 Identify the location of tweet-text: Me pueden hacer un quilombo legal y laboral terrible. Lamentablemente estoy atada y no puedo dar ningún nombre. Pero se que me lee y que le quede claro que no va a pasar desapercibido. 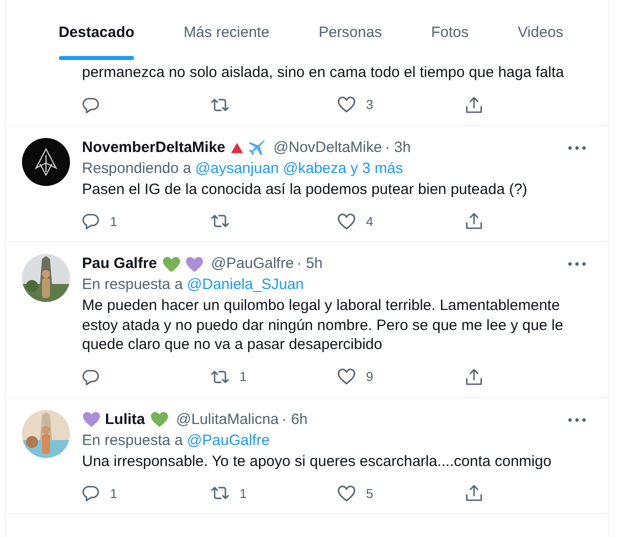
(323, 325).